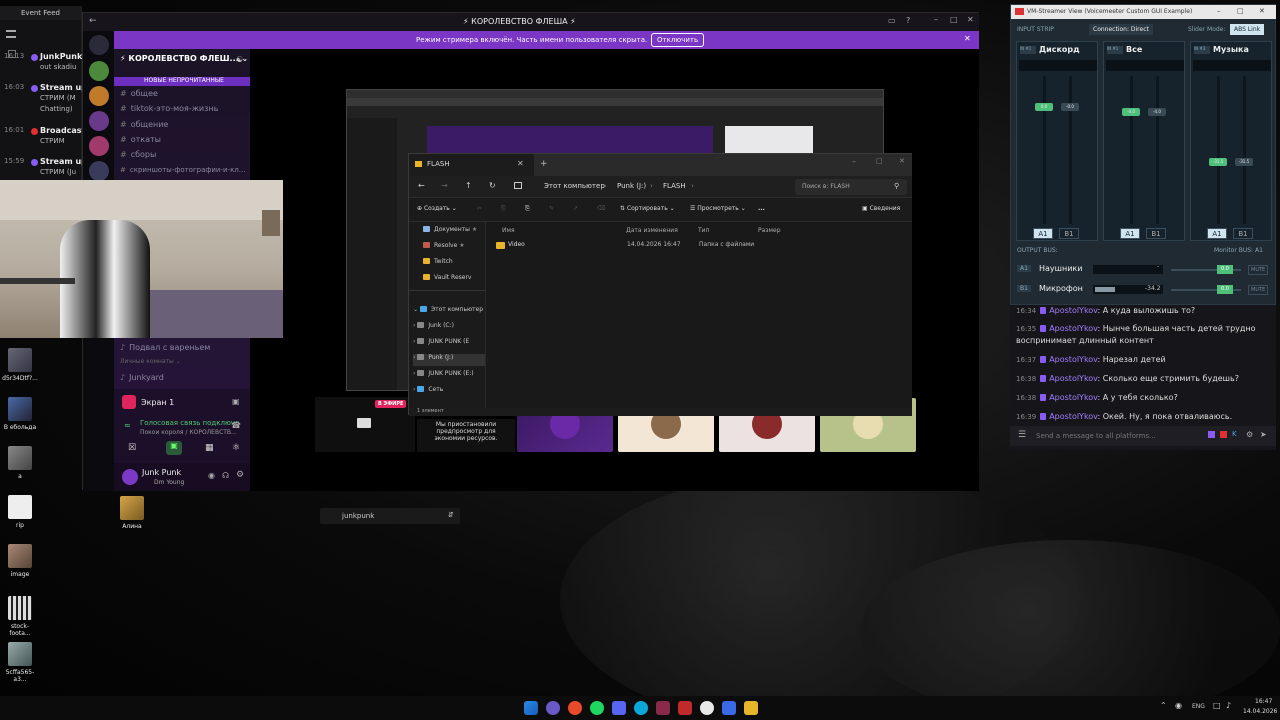 Image resolution: width=1280 pixels, height=720 pixels. What do you see at coordinates (450, 232) in the screenshot?
I see `nav-item-documents: Документы ★` at bounding box center [450, 232].